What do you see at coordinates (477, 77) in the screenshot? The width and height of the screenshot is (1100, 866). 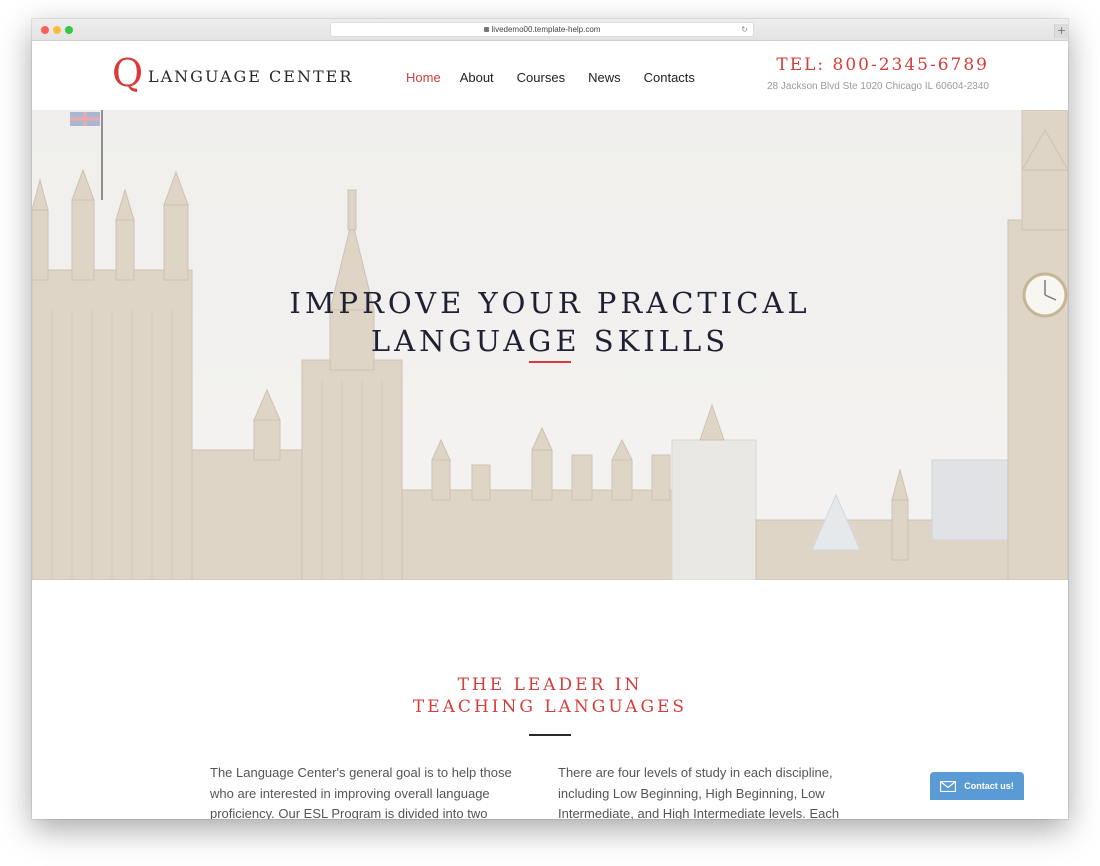 I see `nav-about: About` at bounding box center [477, 77].